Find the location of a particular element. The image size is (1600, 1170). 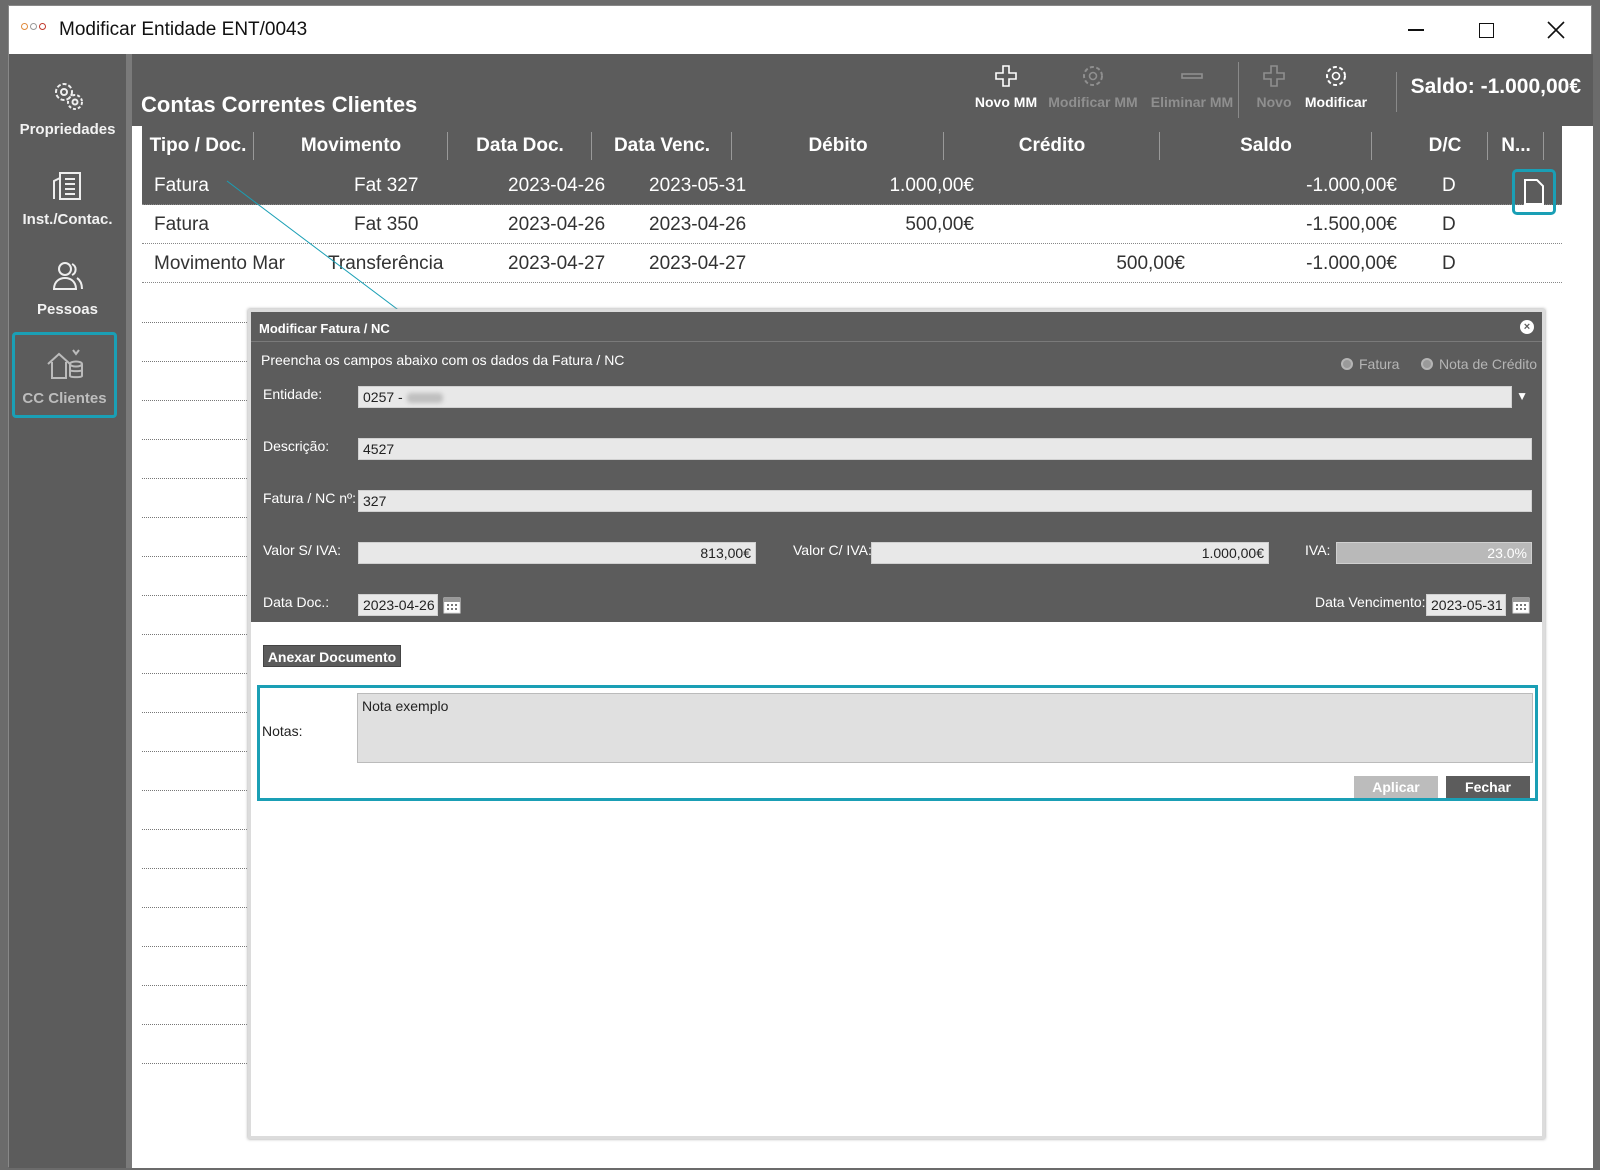

modificar-mm-button: Modificar MM is located at coordinates (1093, 92).